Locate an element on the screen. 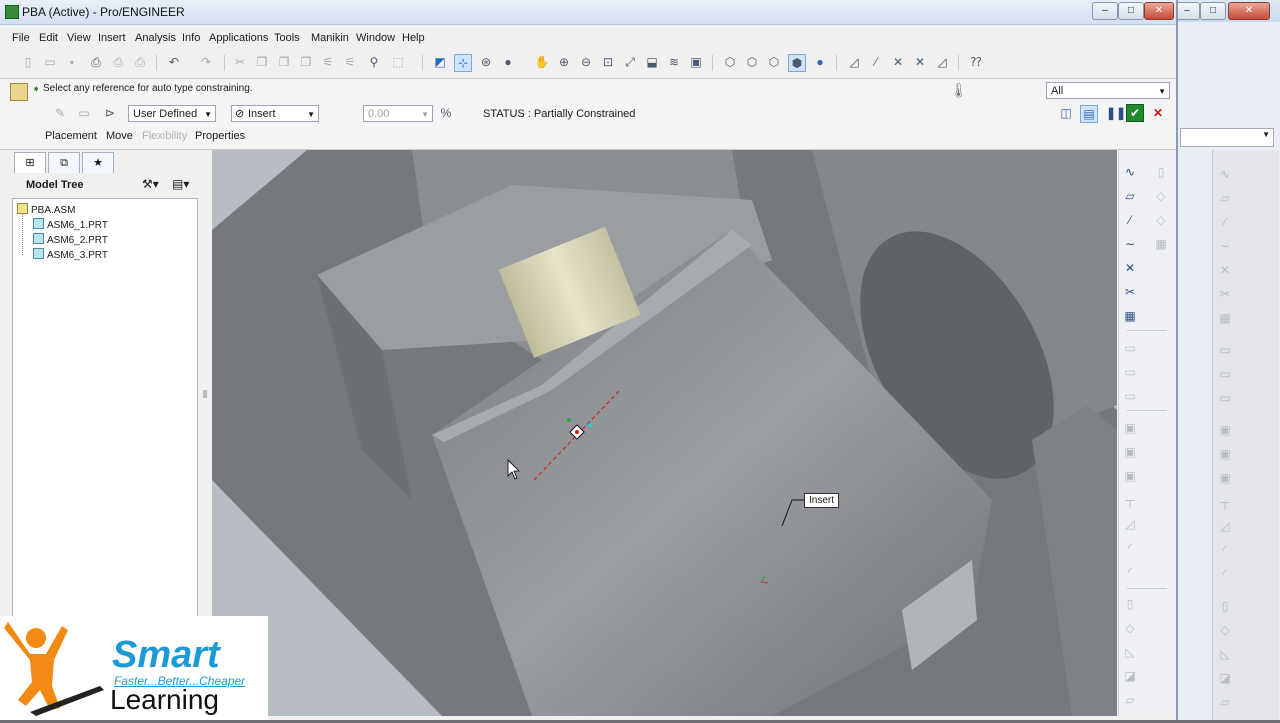  menu-applications: Applications is located at coordinates (238, 38).